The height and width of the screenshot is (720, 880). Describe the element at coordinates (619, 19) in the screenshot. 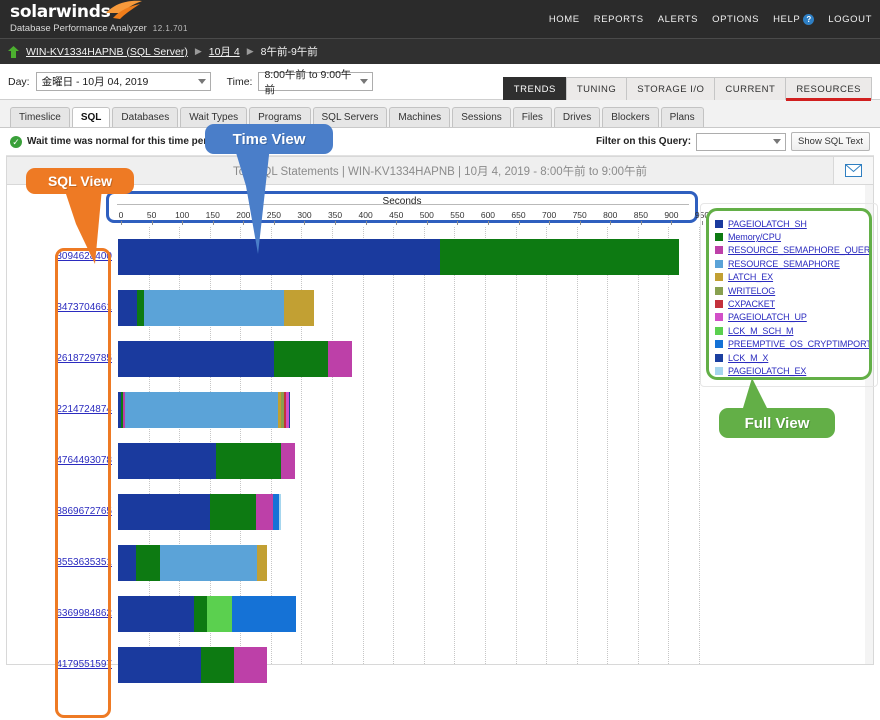

I see `nav-reports: REPORTS` at that location.